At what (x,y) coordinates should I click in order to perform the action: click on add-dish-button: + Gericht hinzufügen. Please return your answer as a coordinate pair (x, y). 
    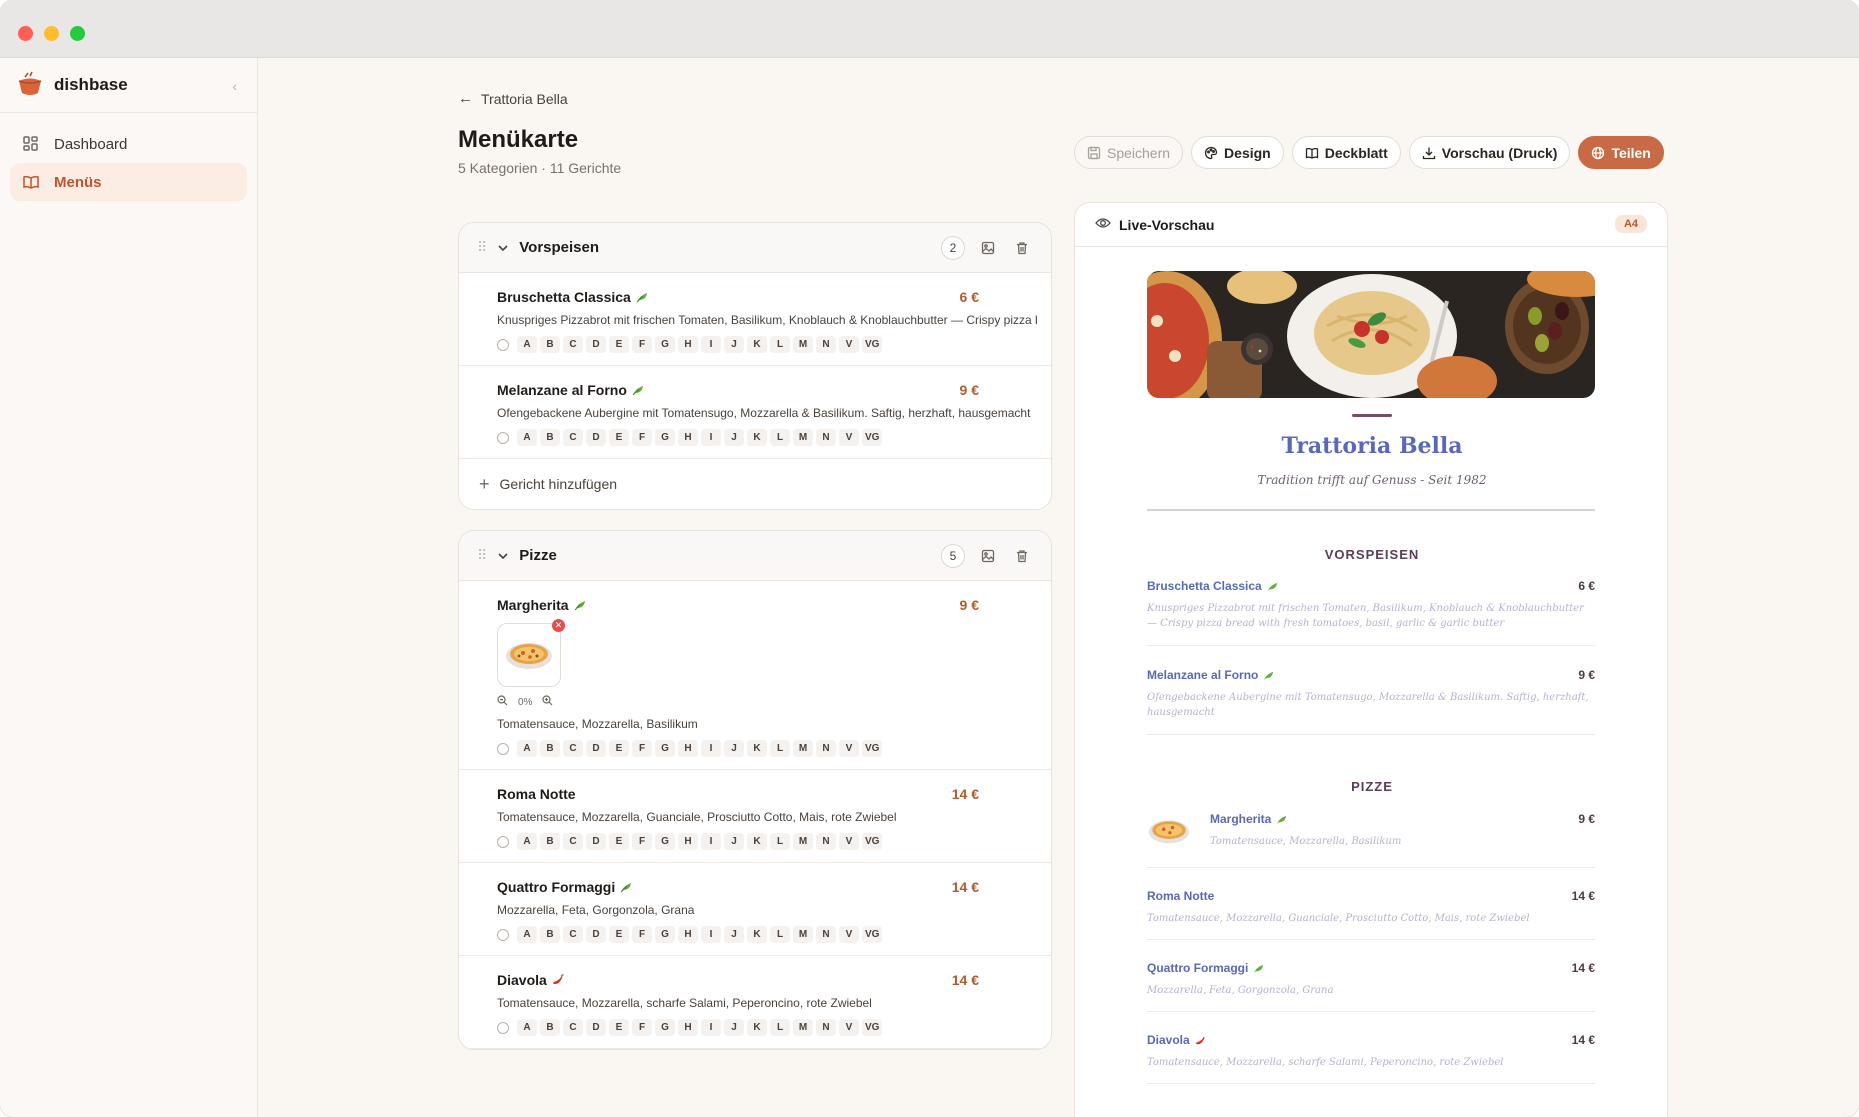
    Looking at the image, I should click on (755, 484).